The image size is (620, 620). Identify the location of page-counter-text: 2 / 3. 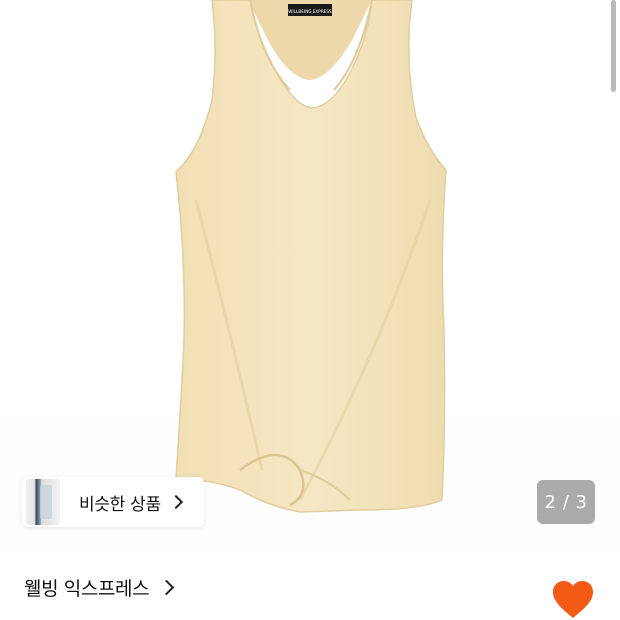
(566, 502).